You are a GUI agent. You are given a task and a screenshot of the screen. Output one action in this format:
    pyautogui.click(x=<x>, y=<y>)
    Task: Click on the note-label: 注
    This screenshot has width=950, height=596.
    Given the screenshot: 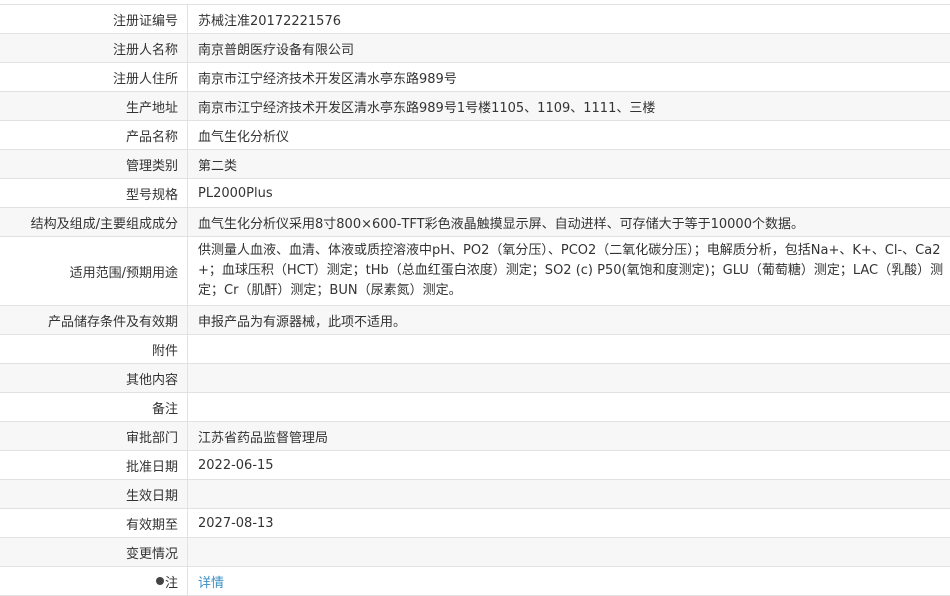 What is the action you would take?
    pyautogui.click(x=94, y=581)
    